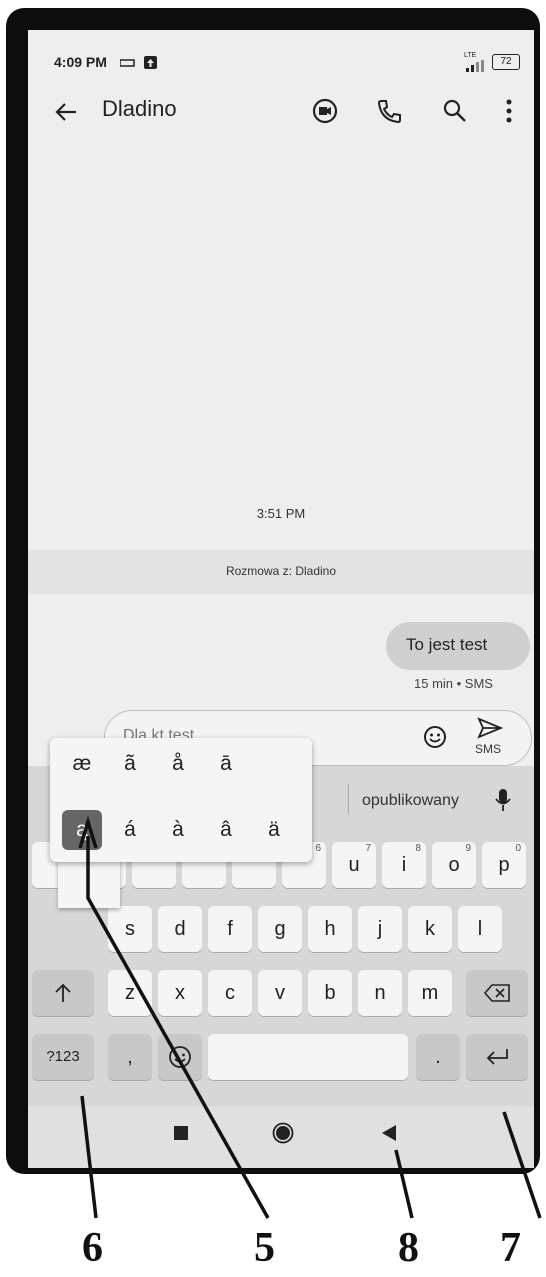  I want to click on callout-label-6: 6, so click(92, 1248).